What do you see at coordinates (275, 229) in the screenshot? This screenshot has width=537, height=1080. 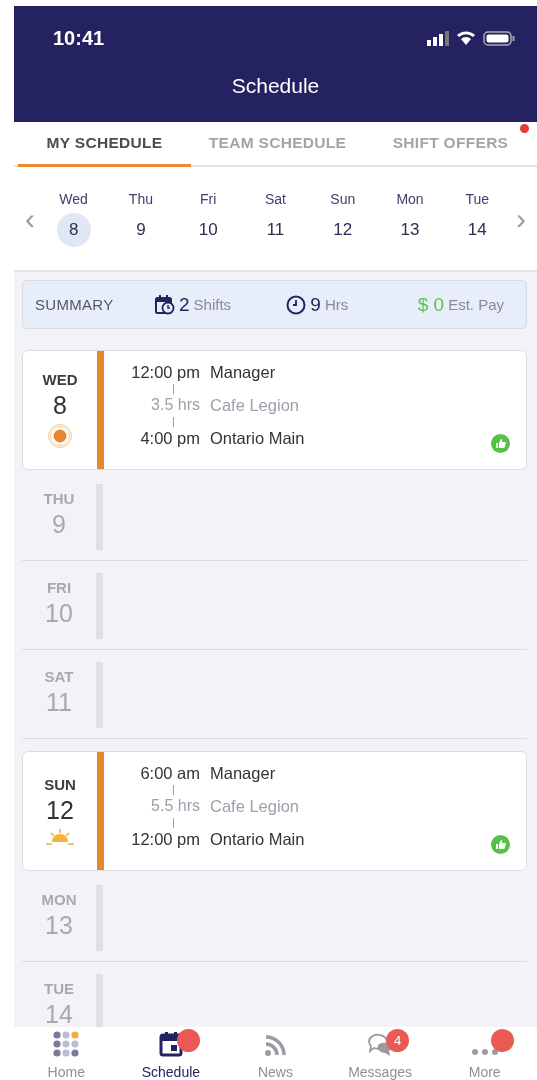 I see `date-button: 11` at bounding box center [275, 229].